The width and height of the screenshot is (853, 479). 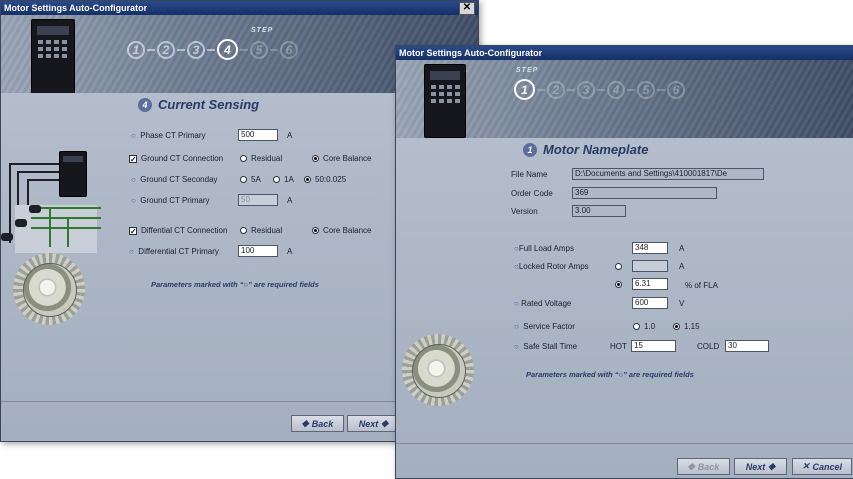 I want to click on step-4: 4, so click(x=616, y=89).